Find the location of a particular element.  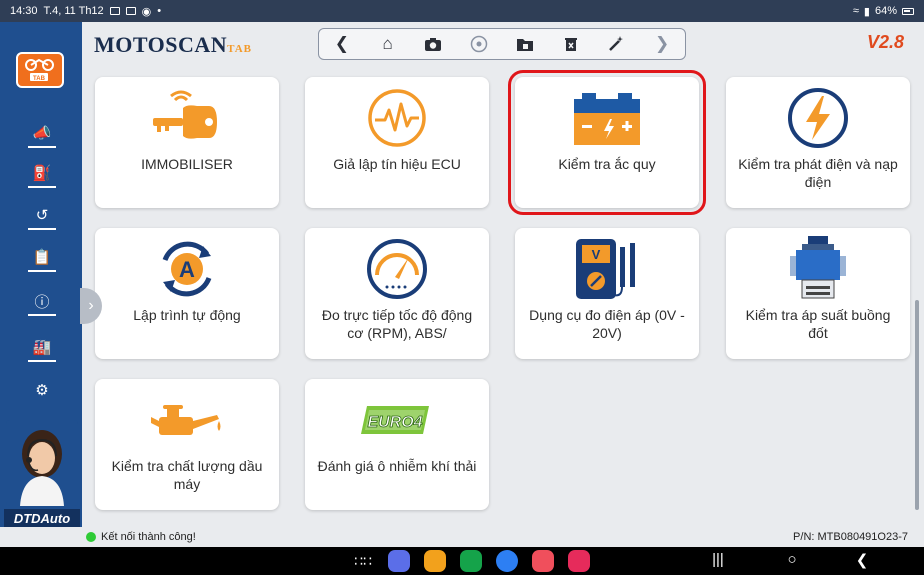

app-title: MOTOSCANTAB is located at coordinates (173, 45).